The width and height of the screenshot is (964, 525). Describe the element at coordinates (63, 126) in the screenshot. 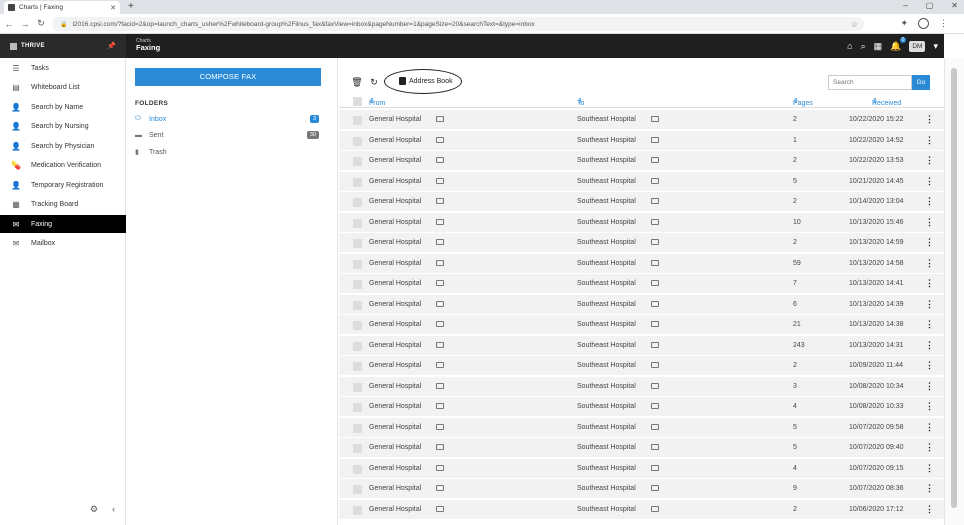

I see `nav-item-search-by-nursing: 👤 Search by Nursing` at that location.